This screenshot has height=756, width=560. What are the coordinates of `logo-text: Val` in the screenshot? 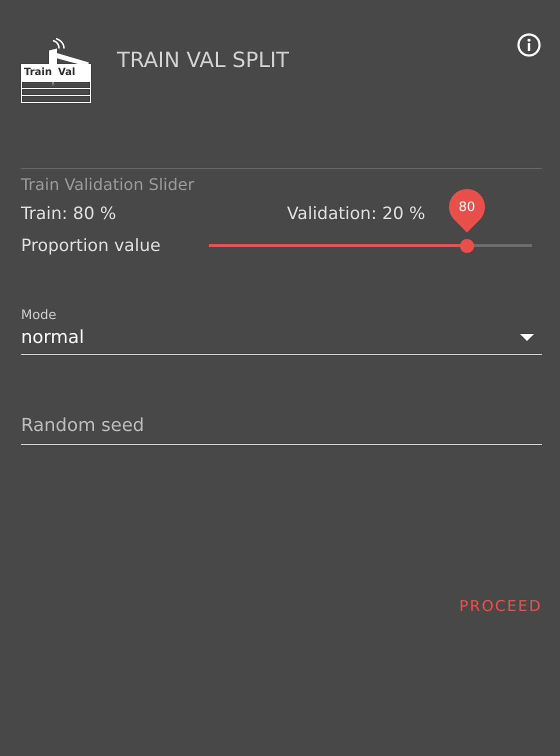 It's located at (67, 73).